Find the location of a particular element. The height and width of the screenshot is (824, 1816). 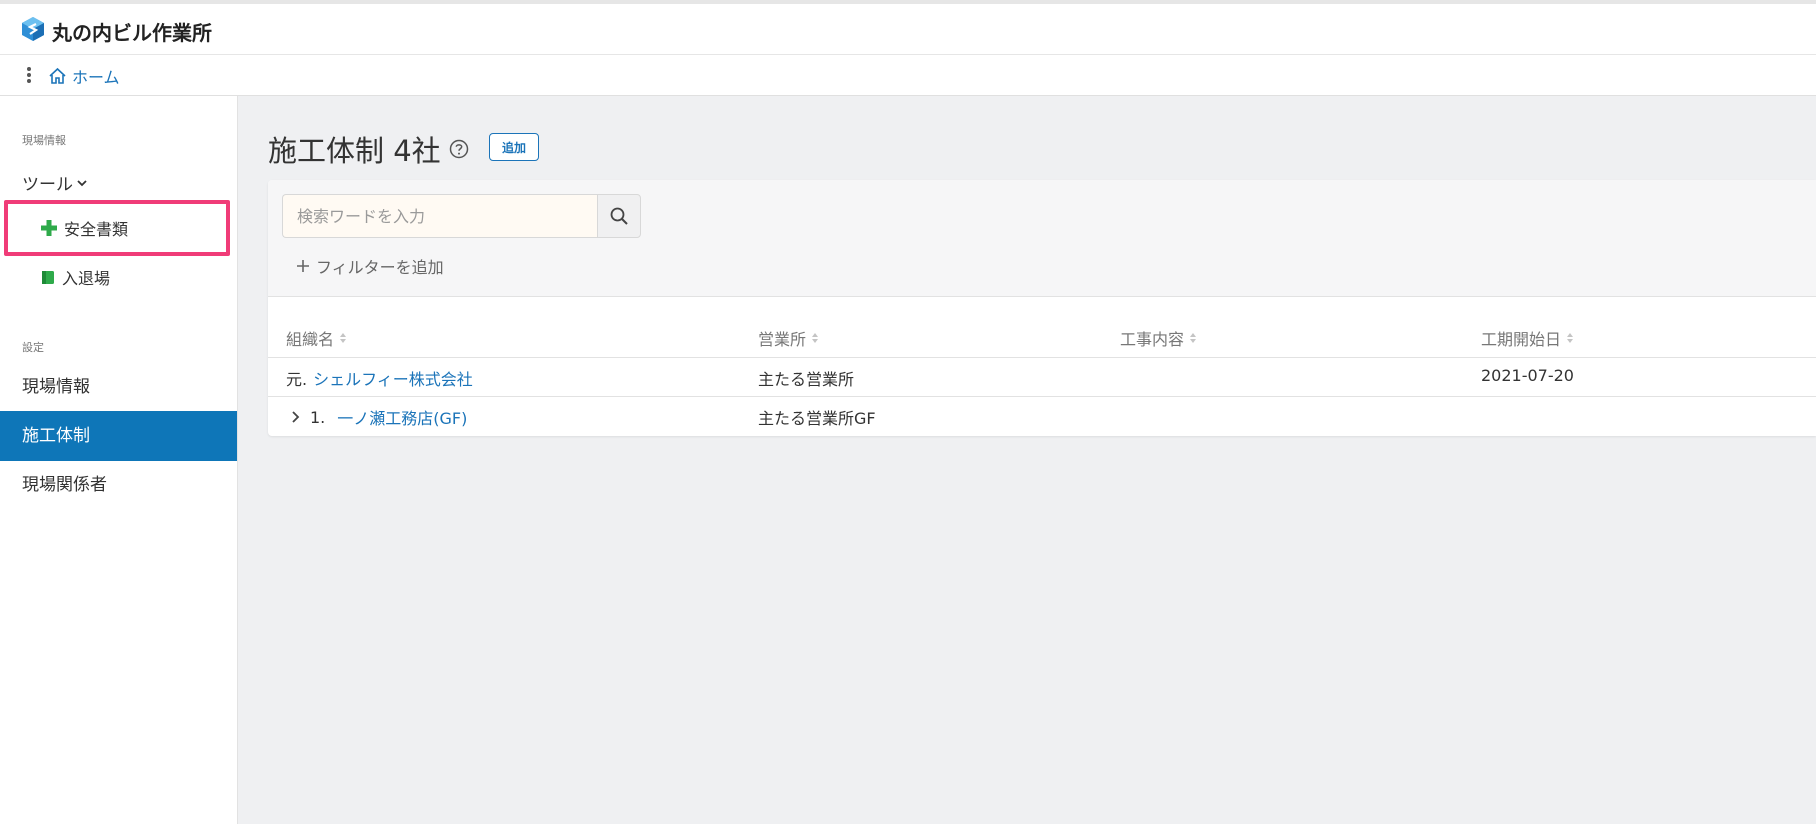

breadcrumb-home-link: ホーム is located at coordinates (84, 76).